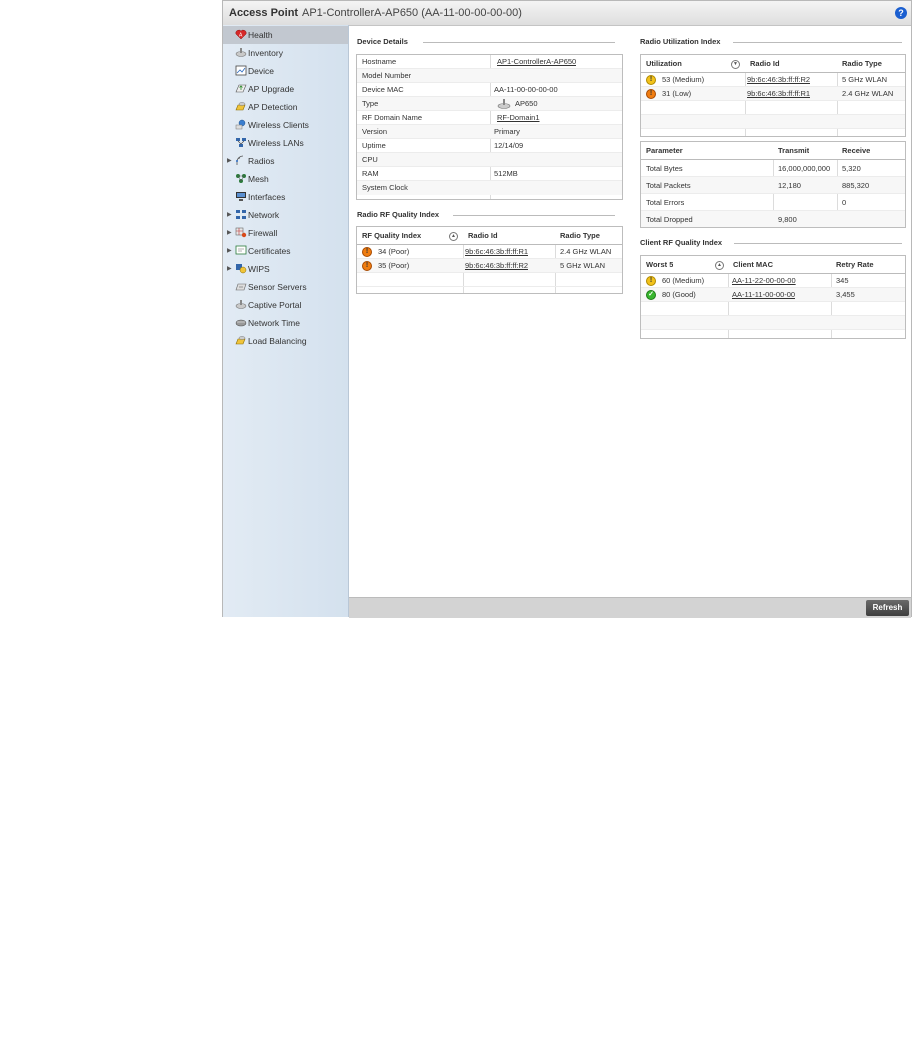  What do you see at coordinates (391, 236) in the screenshot?
I see `column-header: RF Quality Index` at bounding box center [391, 236].